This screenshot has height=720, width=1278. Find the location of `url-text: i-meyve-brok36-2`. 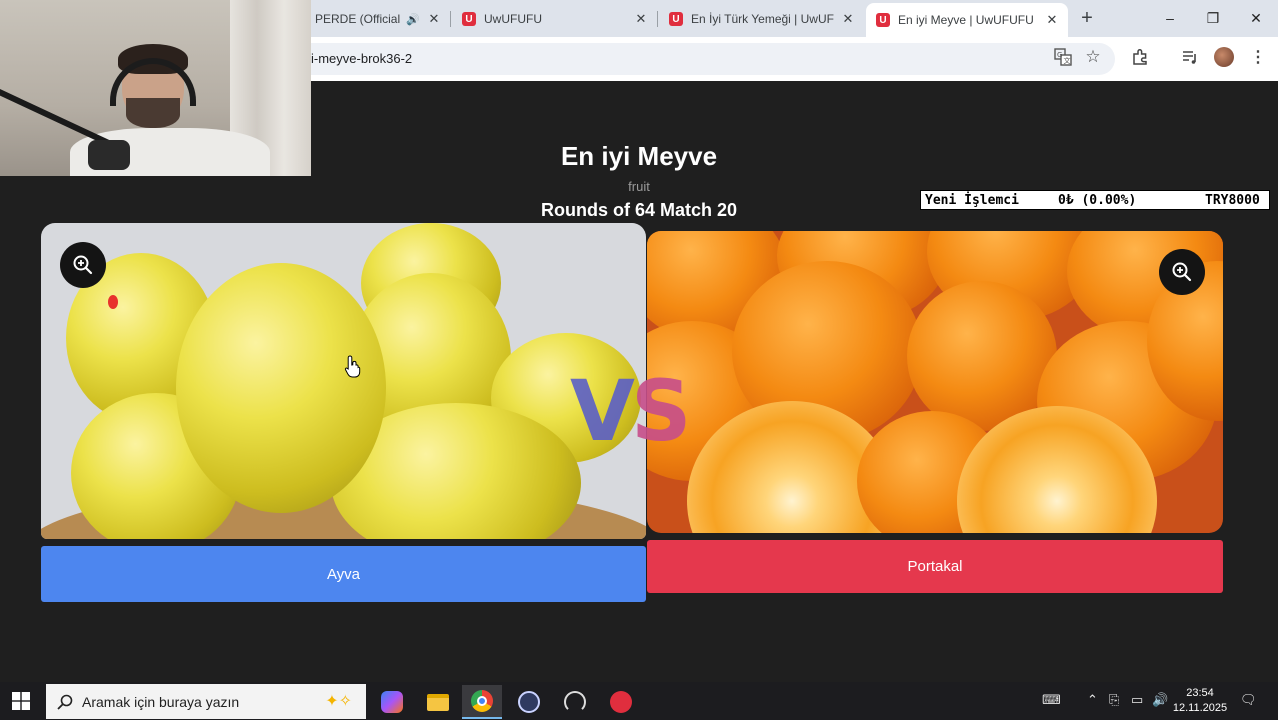

url-text: i-meyve-brok36-2 is located at coordinates (361, 58).